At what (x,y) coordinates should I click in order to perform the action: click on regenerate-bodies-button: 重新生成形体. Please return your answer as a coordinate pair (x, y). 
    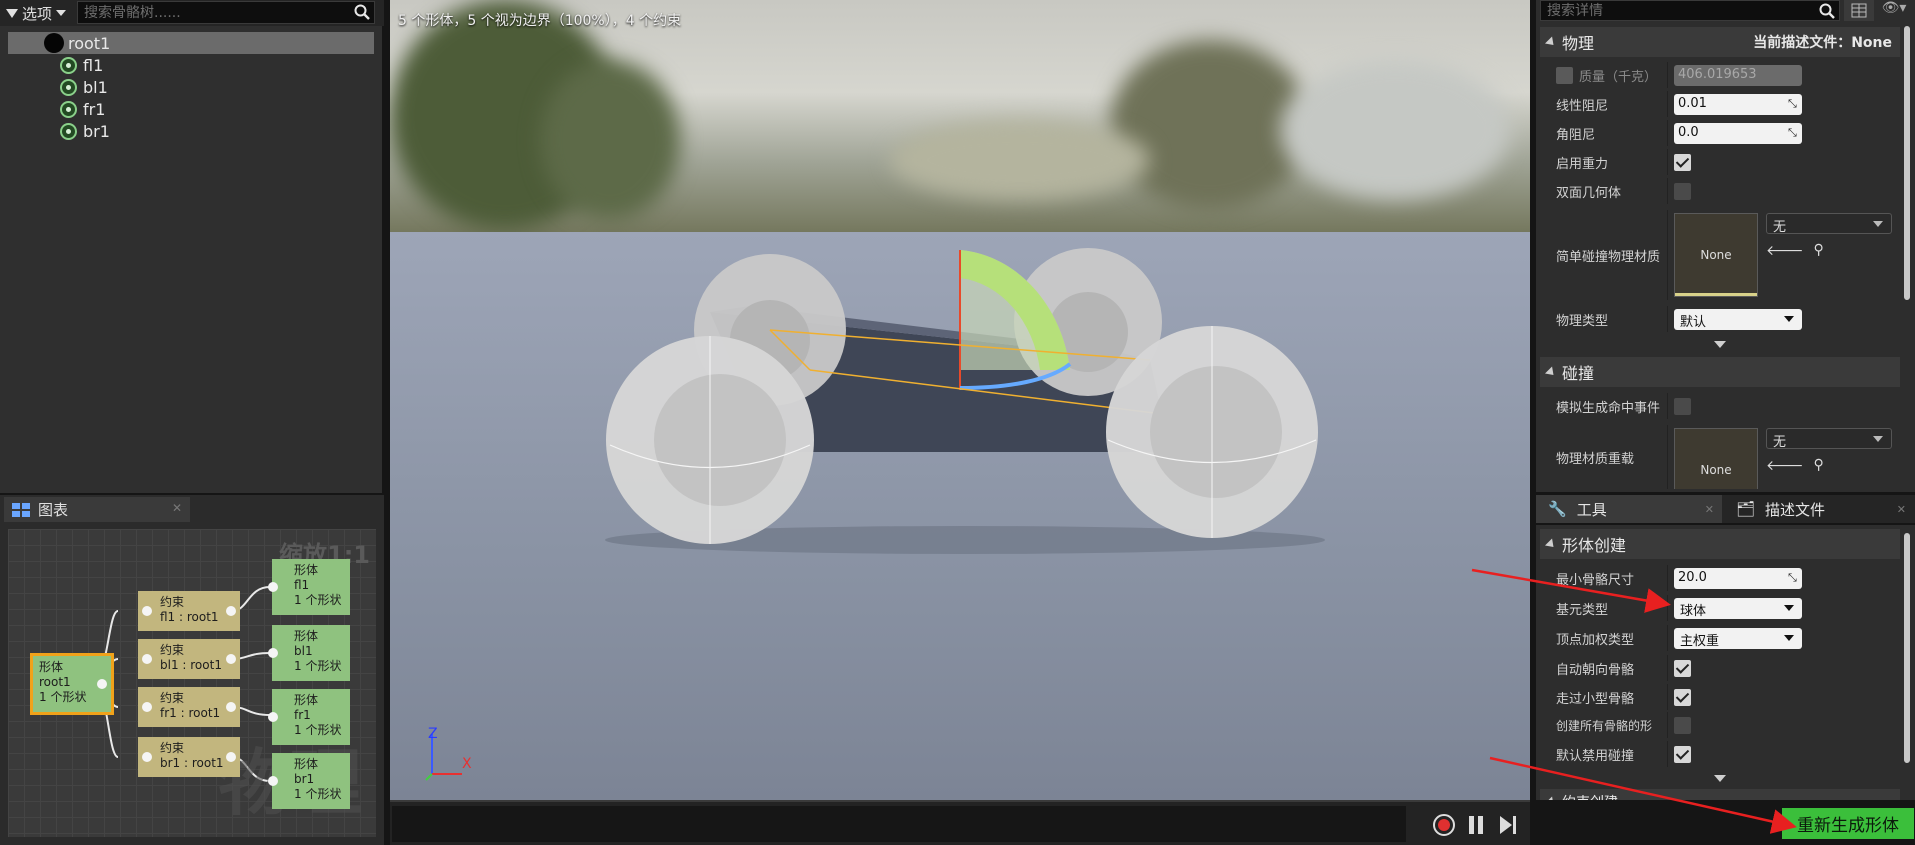
    Looking at the image, I should click on (1848, 823).